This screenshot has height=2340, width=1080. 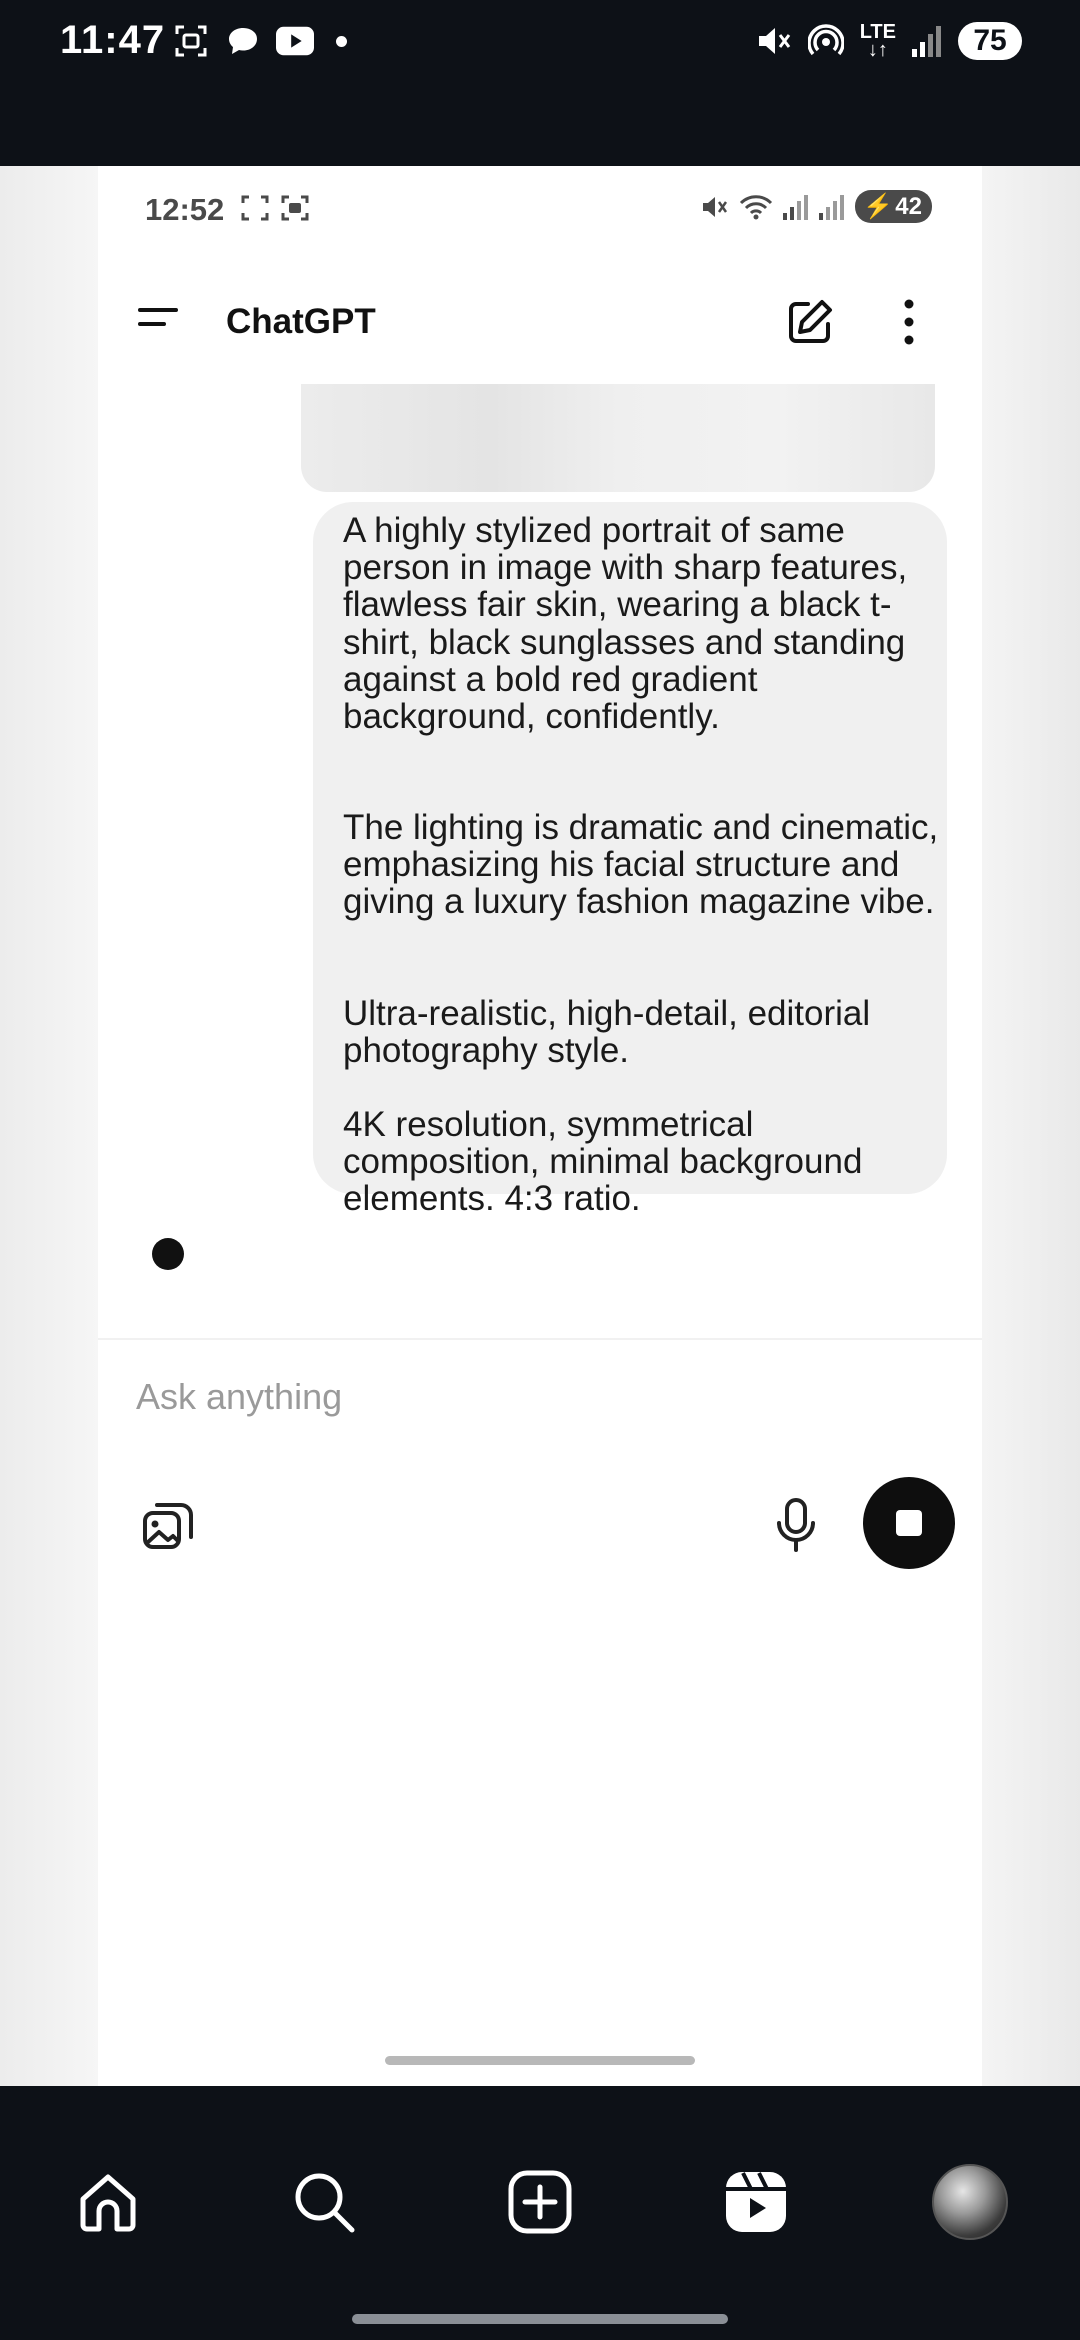 What do you see at coordinates (113, 40) in the screenshot?
I see `outer-status-time: 11:47` at bounding box center [113, 40].